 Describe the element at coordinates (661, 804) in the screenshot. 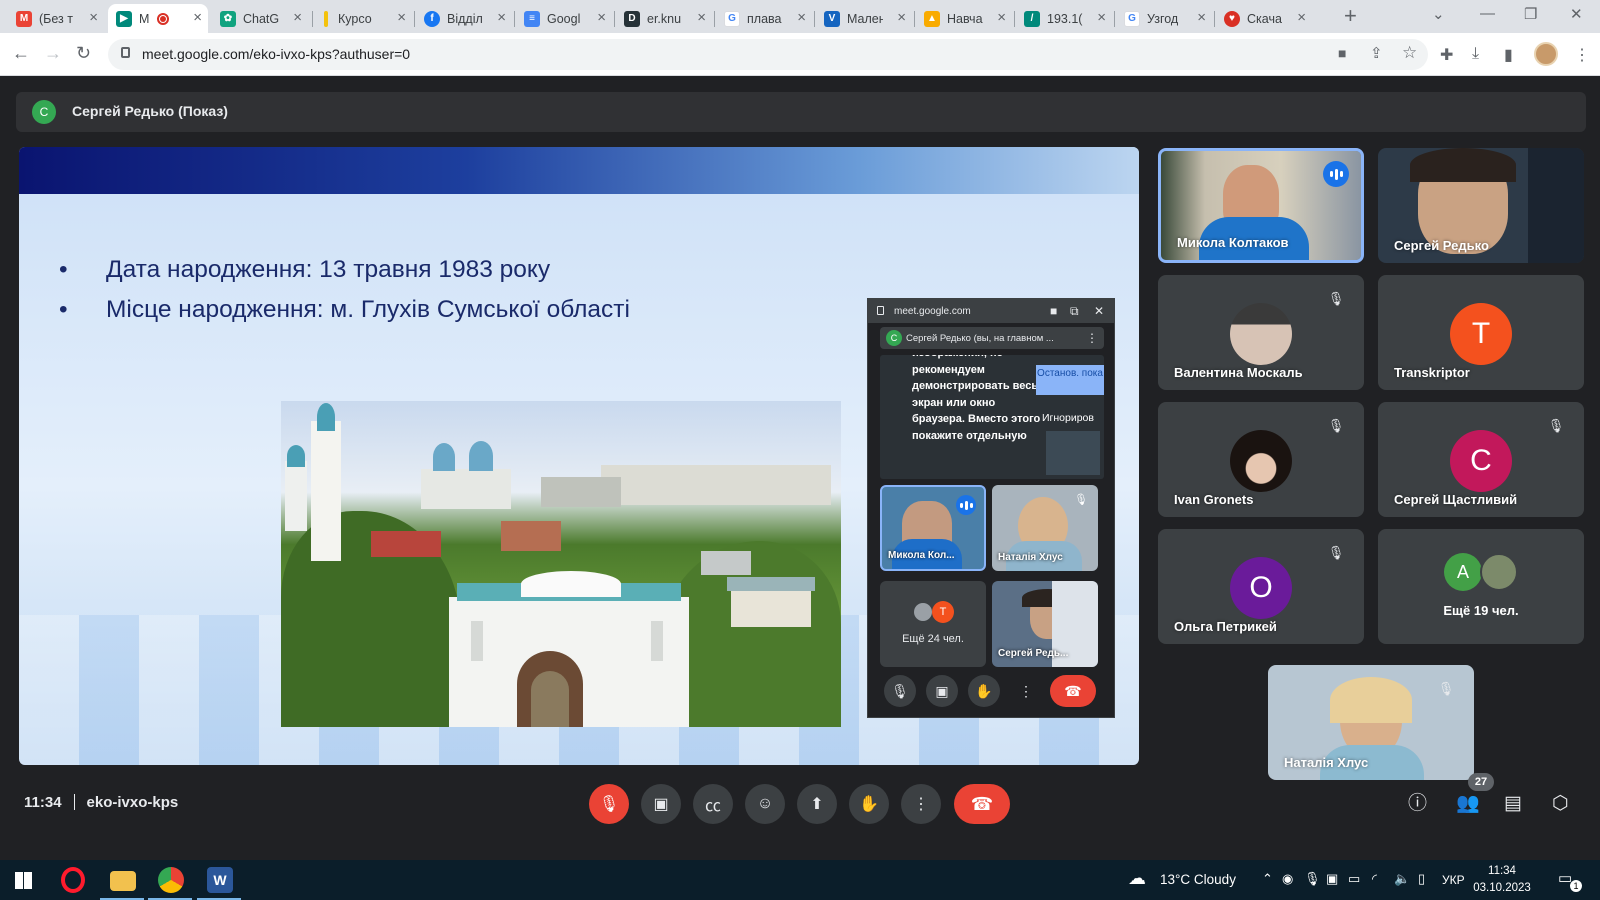

I see `camera-button: ▣` at that location.